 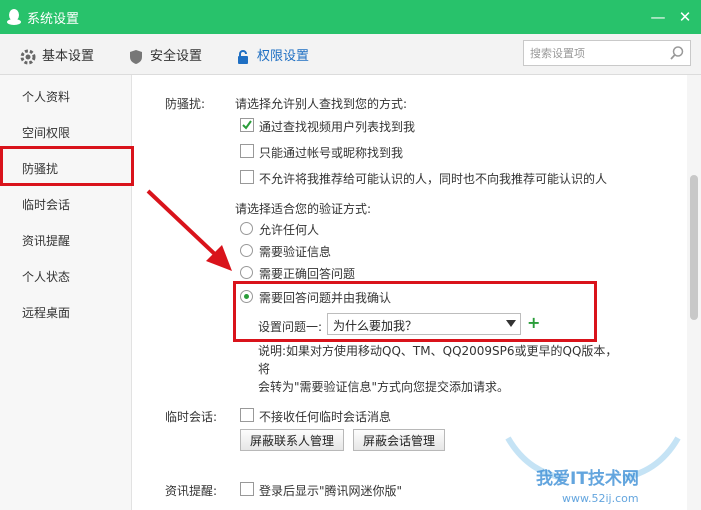 I want to click on check-icon, so click(x=247, y=125).